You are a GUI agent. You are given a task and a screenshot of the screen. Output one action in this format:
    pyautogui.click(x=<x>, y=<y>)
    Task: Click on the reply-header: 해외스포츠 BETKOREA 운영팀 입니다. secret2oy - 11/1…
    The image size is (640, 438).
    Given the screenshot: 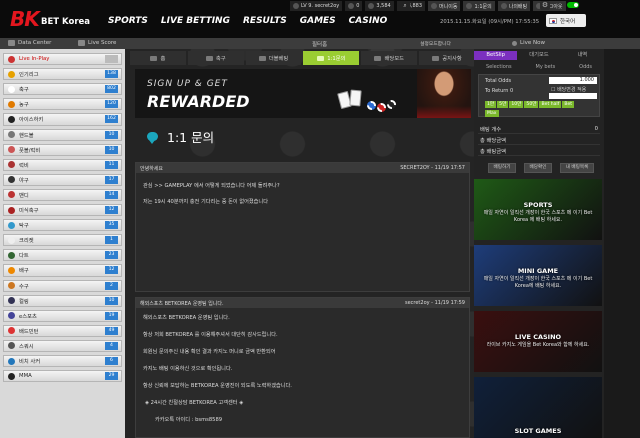 What is the action you would take?
    pyautogui.click(x=302, y=303)
    